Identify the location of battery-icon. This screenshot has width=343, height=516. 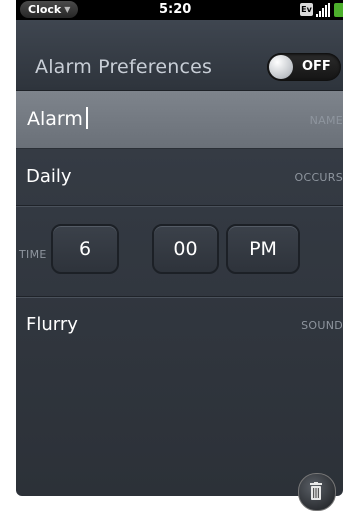
(338, 10).